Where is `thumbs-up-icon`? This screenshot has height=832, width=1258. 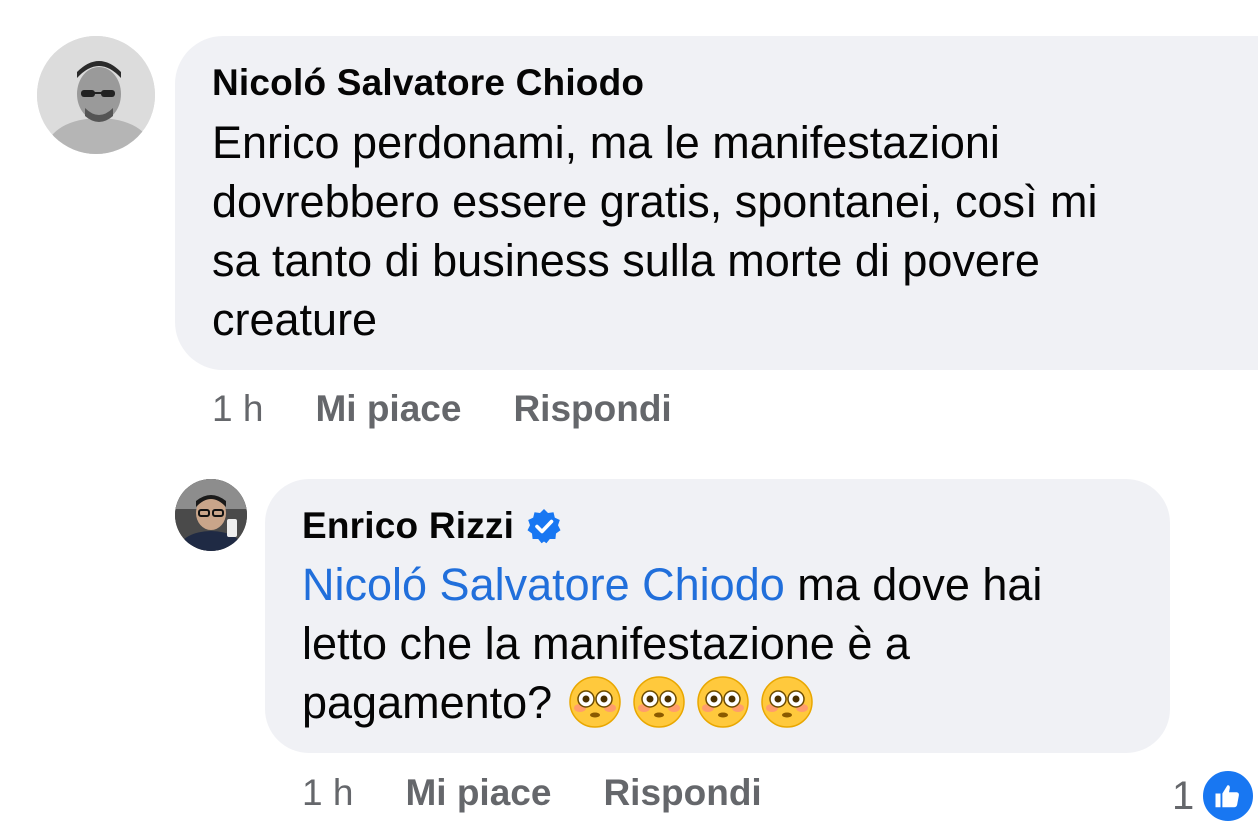 thumbs-up-icon is located at coordinates (1228, 796).